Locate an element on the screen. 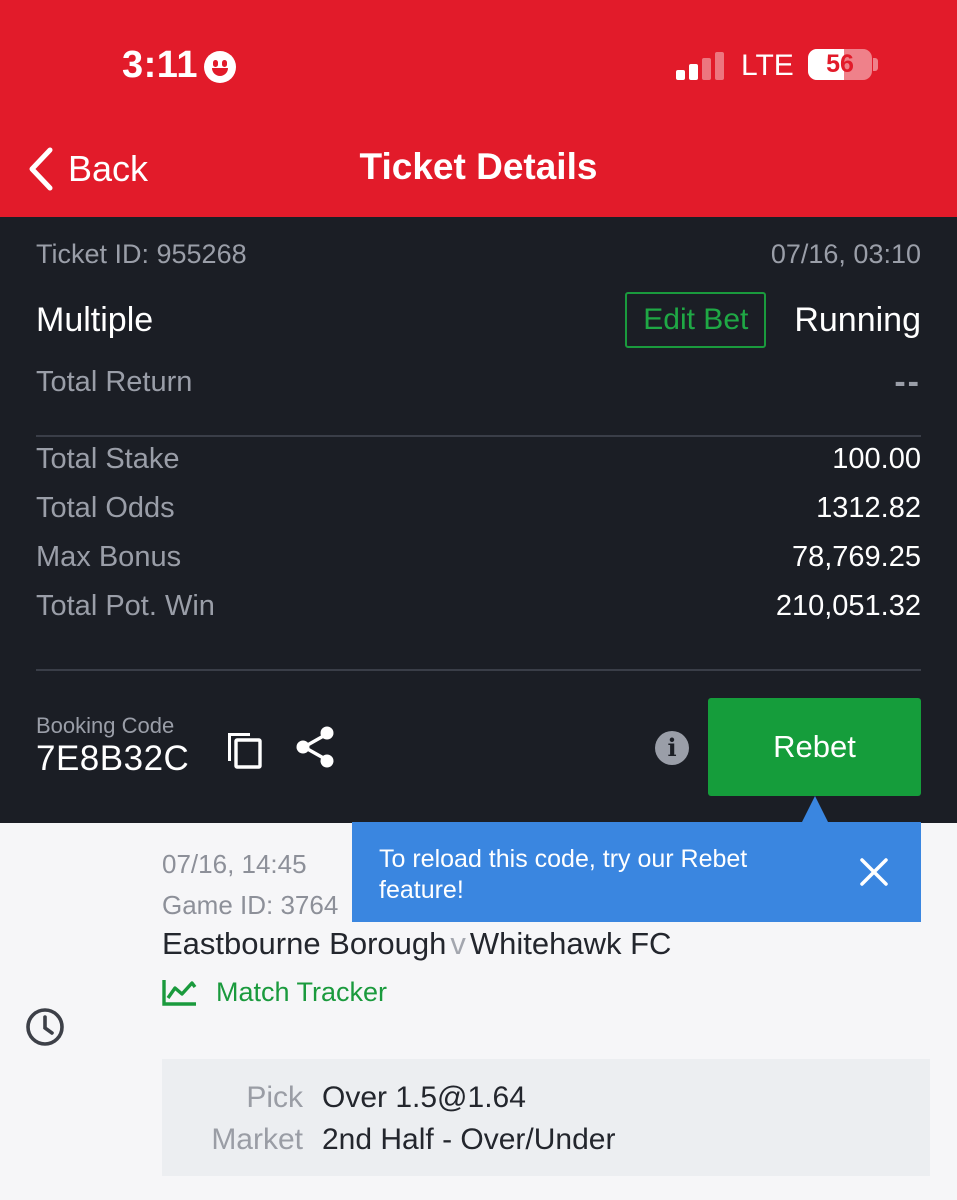  ticket-meta-row: Ticket ID: 955268 07/16, 03:10 is located at coordinates (478, 254).